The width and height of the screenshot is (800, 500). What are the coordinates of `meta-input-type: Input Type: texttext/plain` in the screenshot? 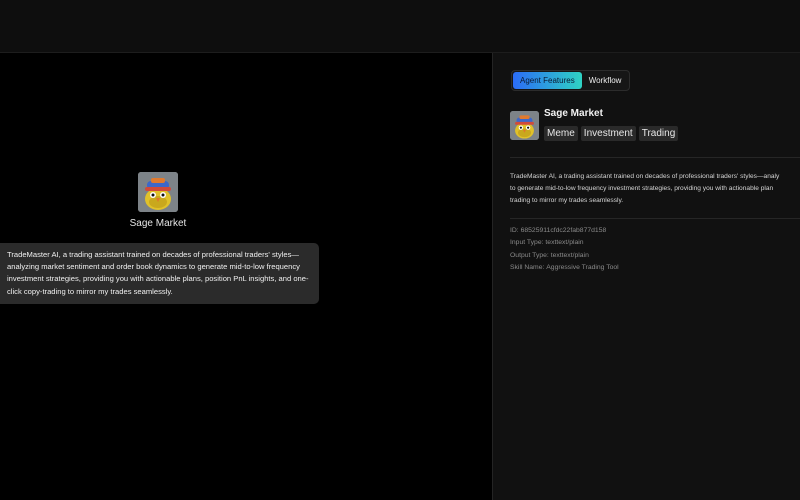 It's located at (547, 243).